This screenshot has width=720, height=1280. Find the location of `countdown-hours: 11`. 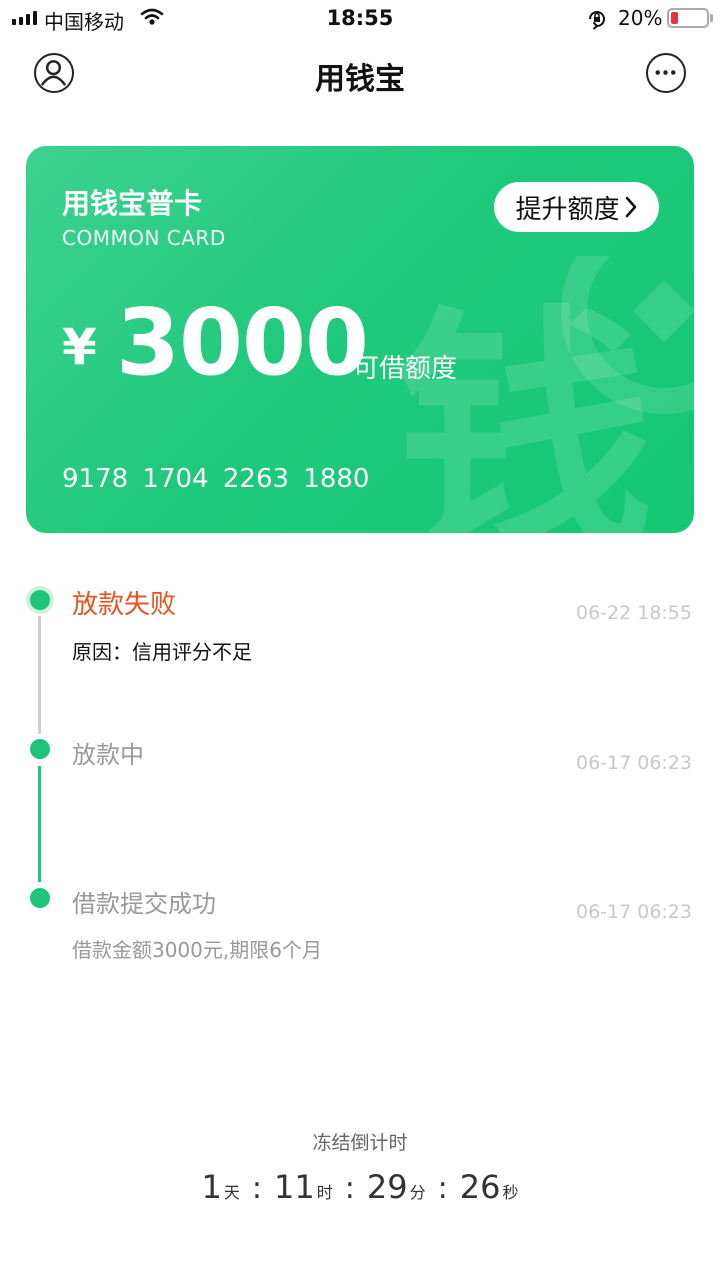

countdown-hours: 11 is located at coordinates (294, 1187).